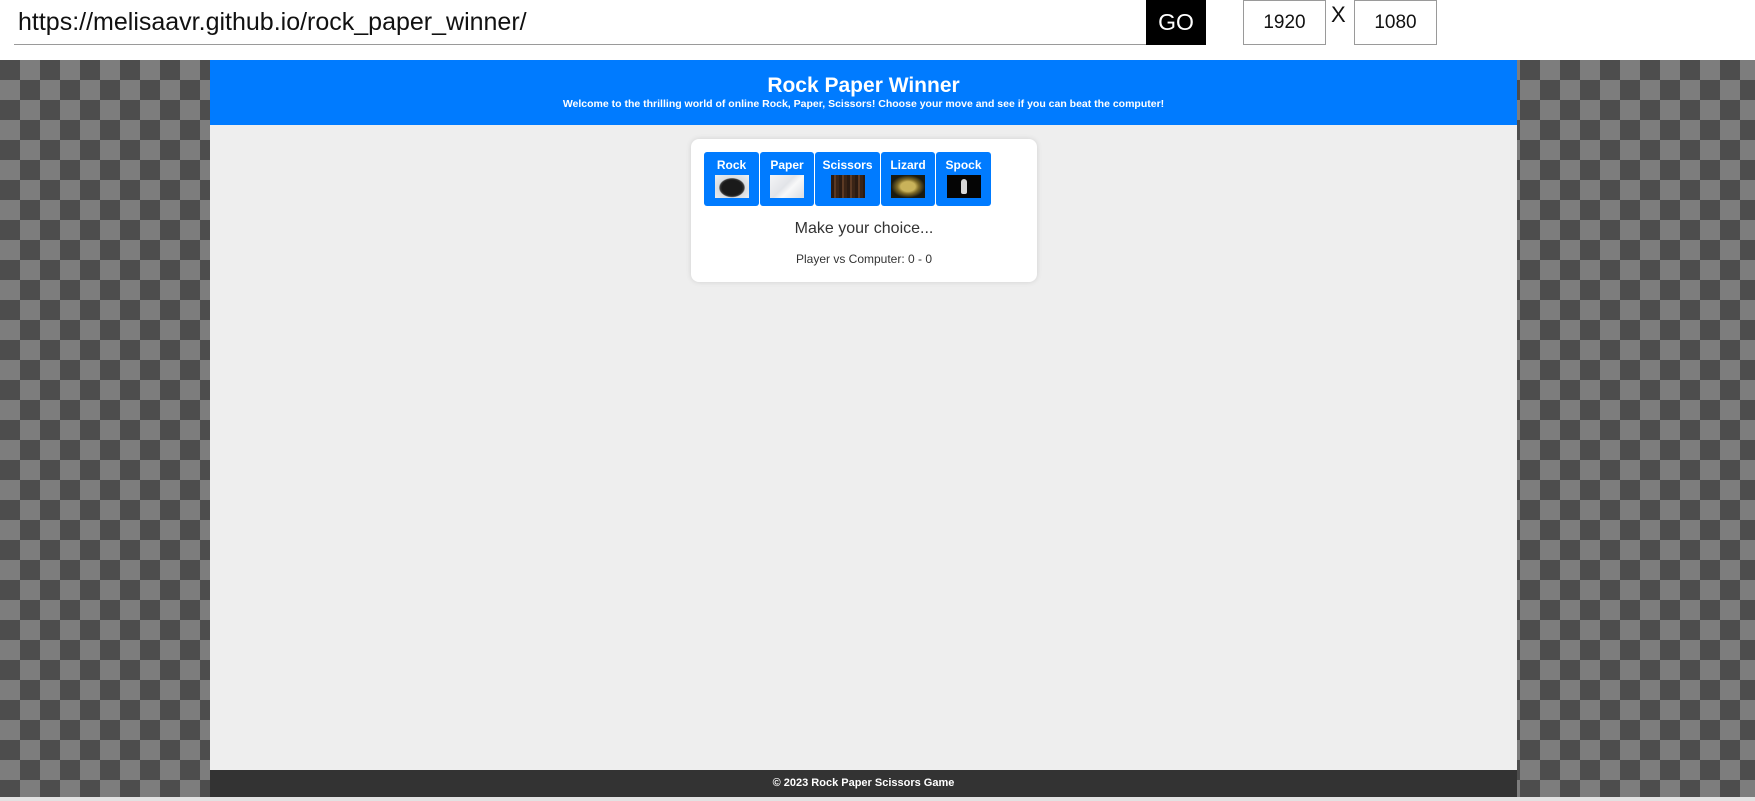 The image size is (1755, 801). Describe the element at coordinates (908, 165) in the screenshot. I see `lizard-label: Lizard` at that location.